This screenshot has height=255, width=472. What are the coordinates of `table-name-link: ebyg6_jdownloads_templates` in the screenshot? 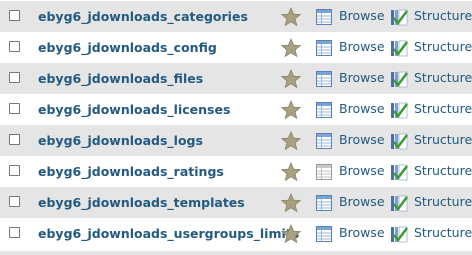 It's located at (141, 202).